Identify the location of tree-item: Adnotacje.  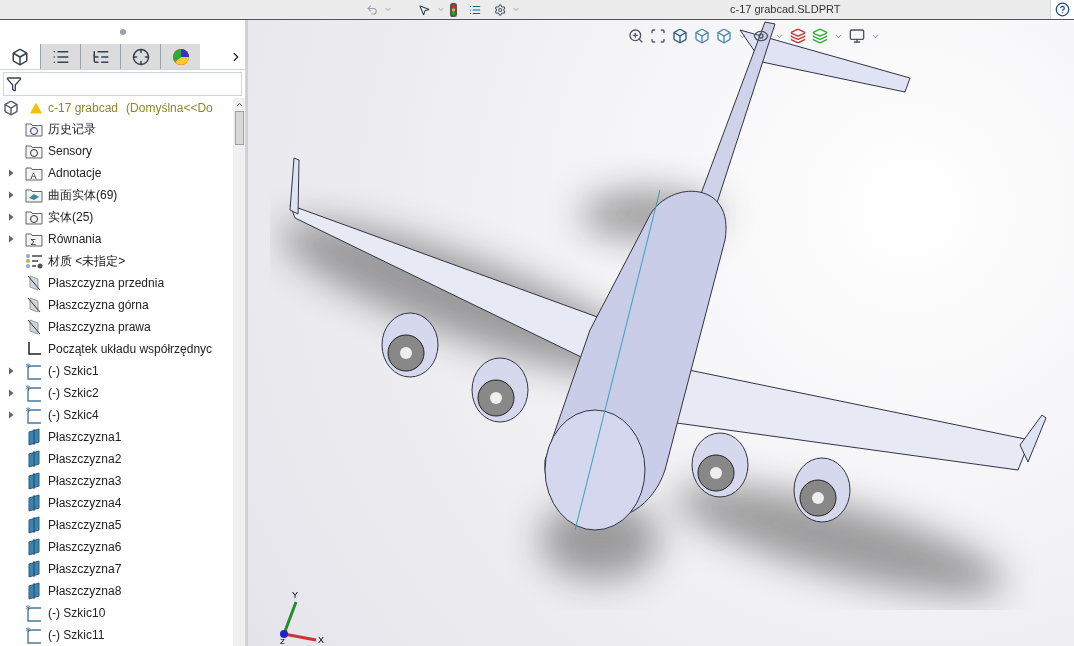
(75, 173).